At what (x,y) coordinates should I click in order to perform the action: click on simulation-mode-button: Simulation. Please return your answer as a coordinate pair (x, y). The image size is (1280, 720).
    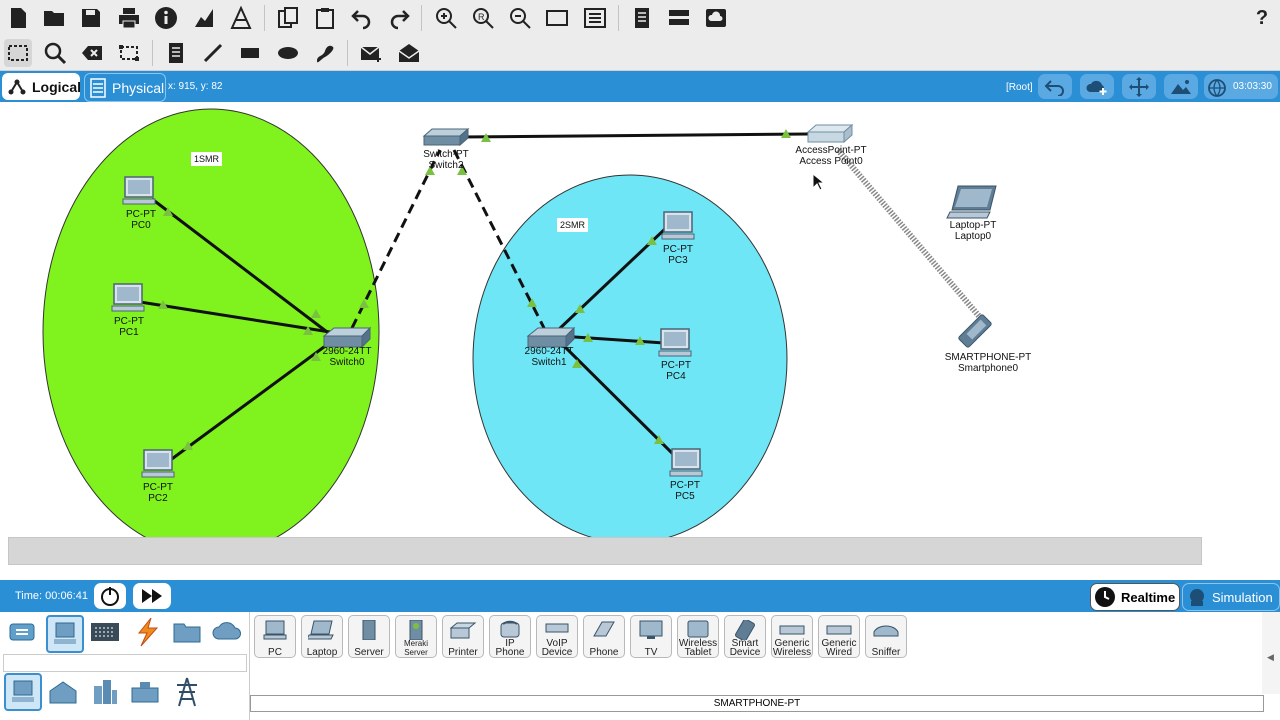
    Looking at the image, I should click on (1231, 597).